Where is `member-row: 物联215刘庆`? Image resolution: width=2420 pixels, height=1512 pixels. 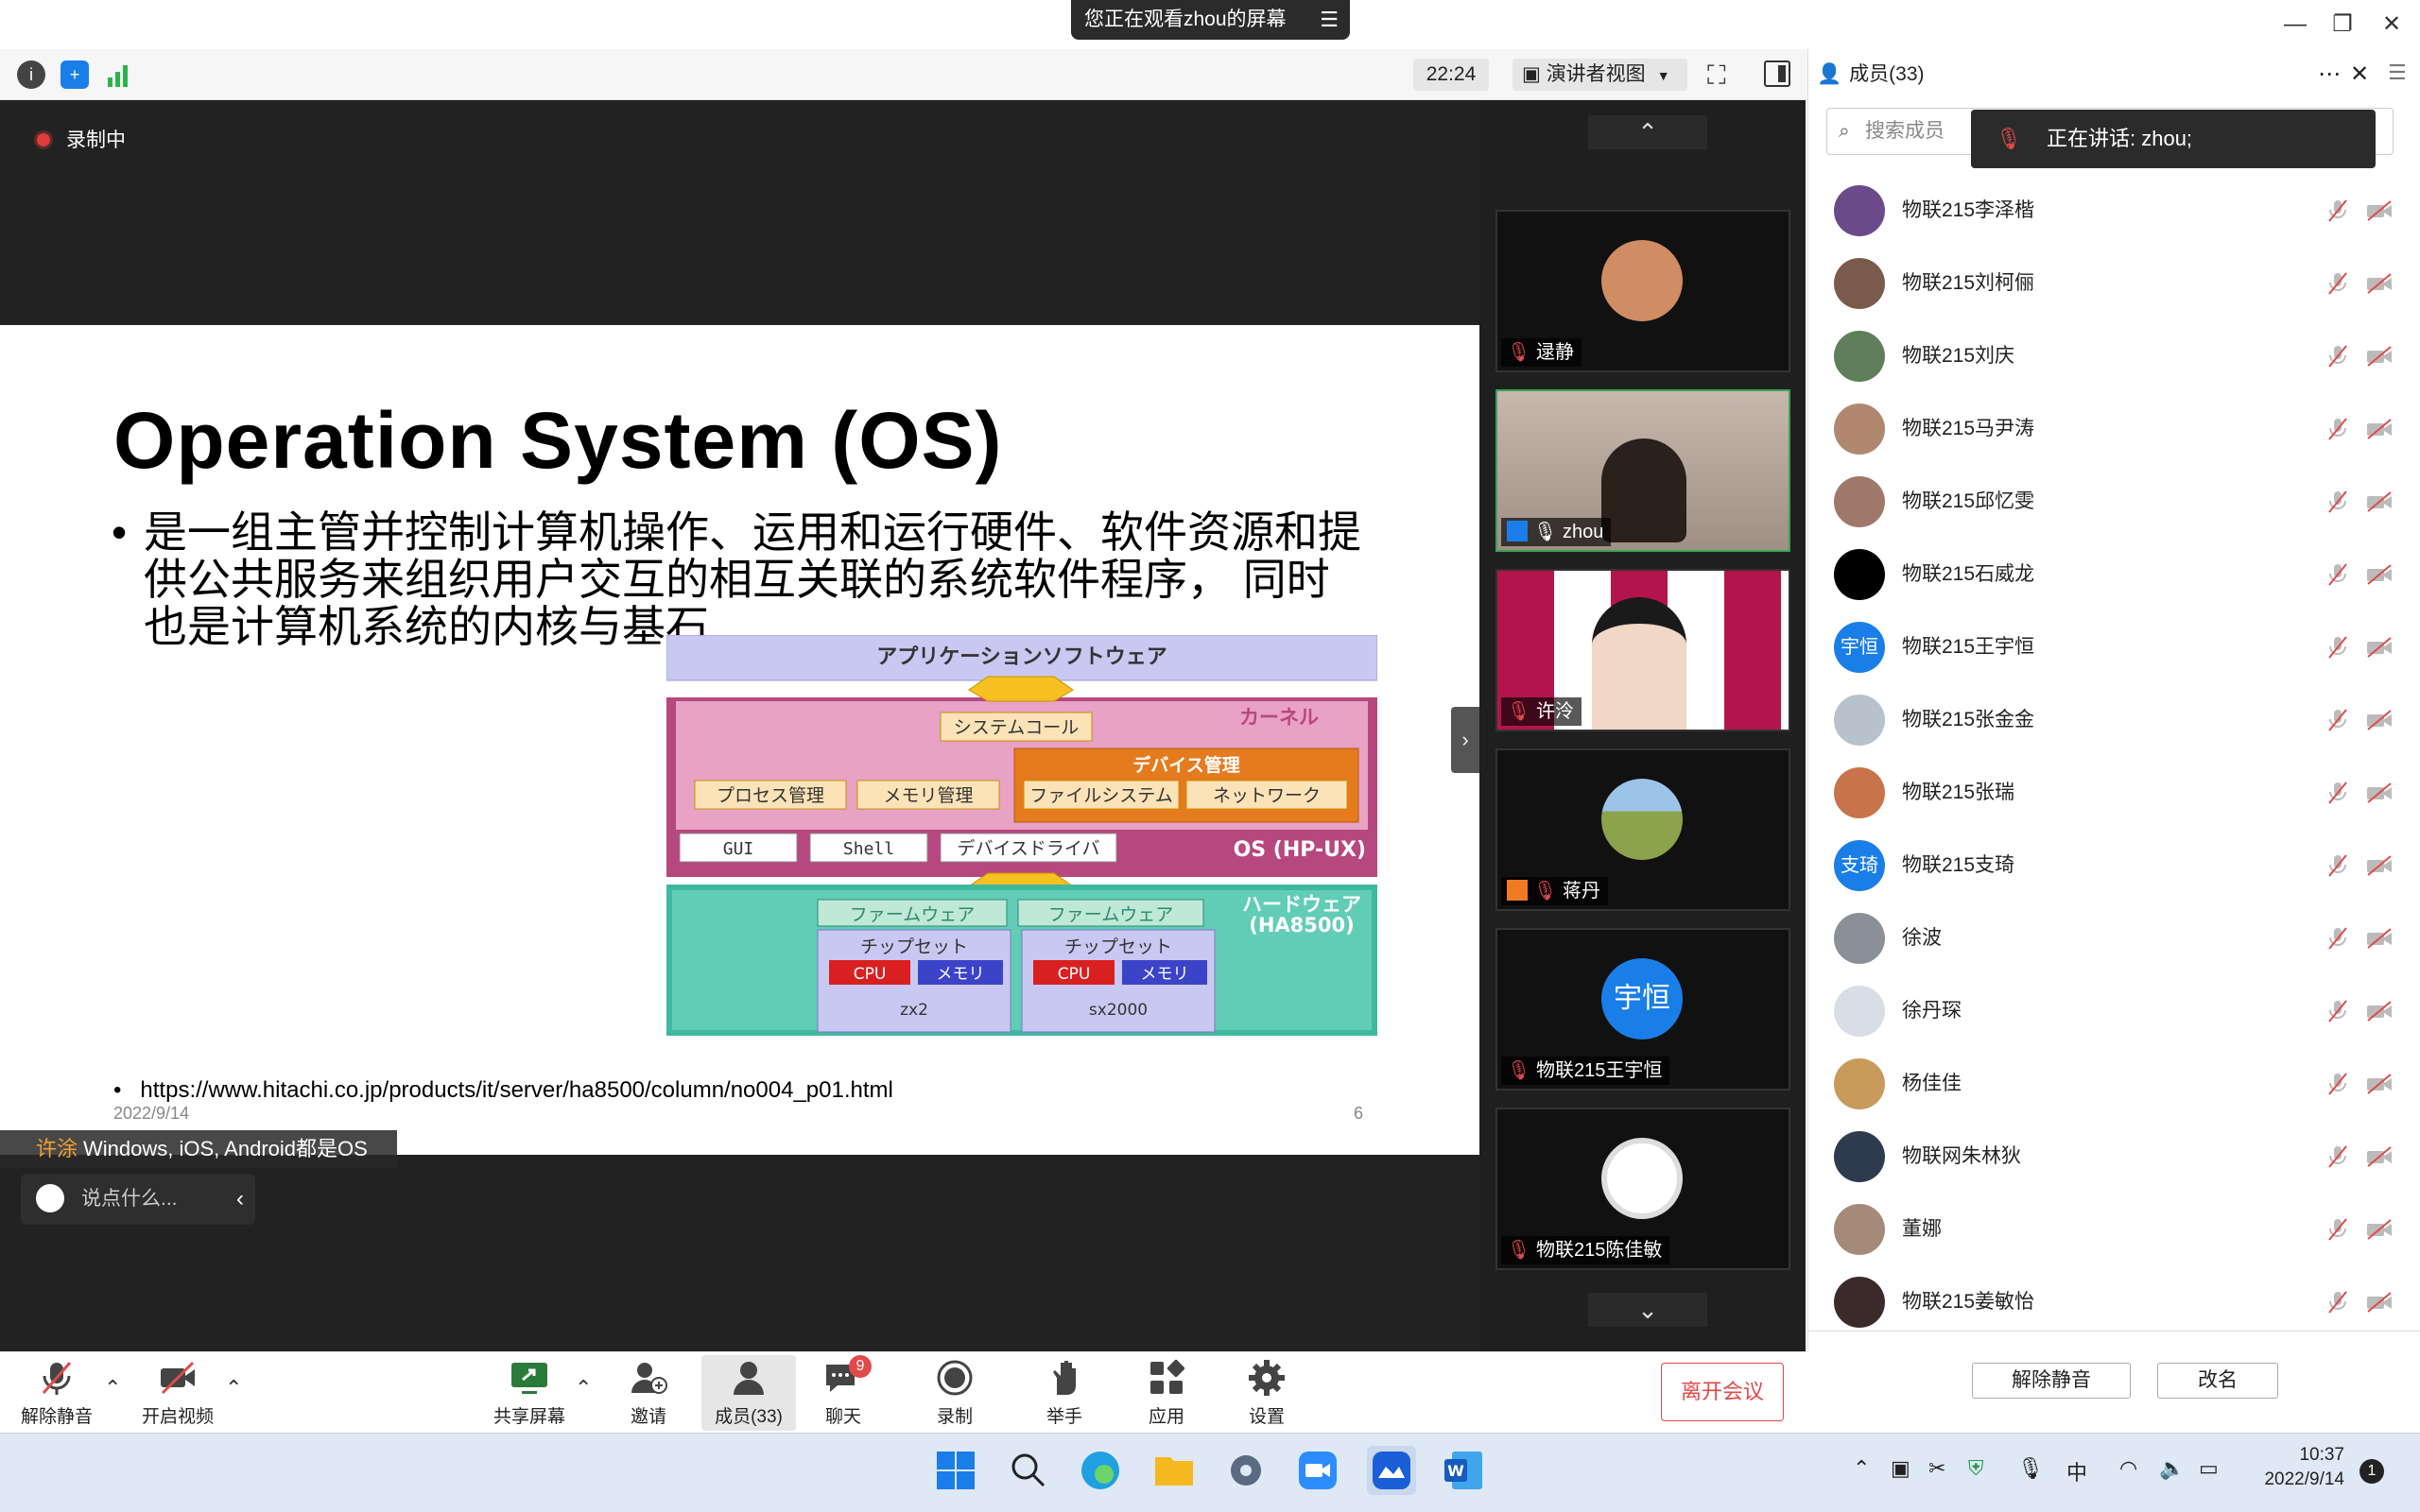
member-row: 物联215刘庆 is located at coordinates (2110, 348).